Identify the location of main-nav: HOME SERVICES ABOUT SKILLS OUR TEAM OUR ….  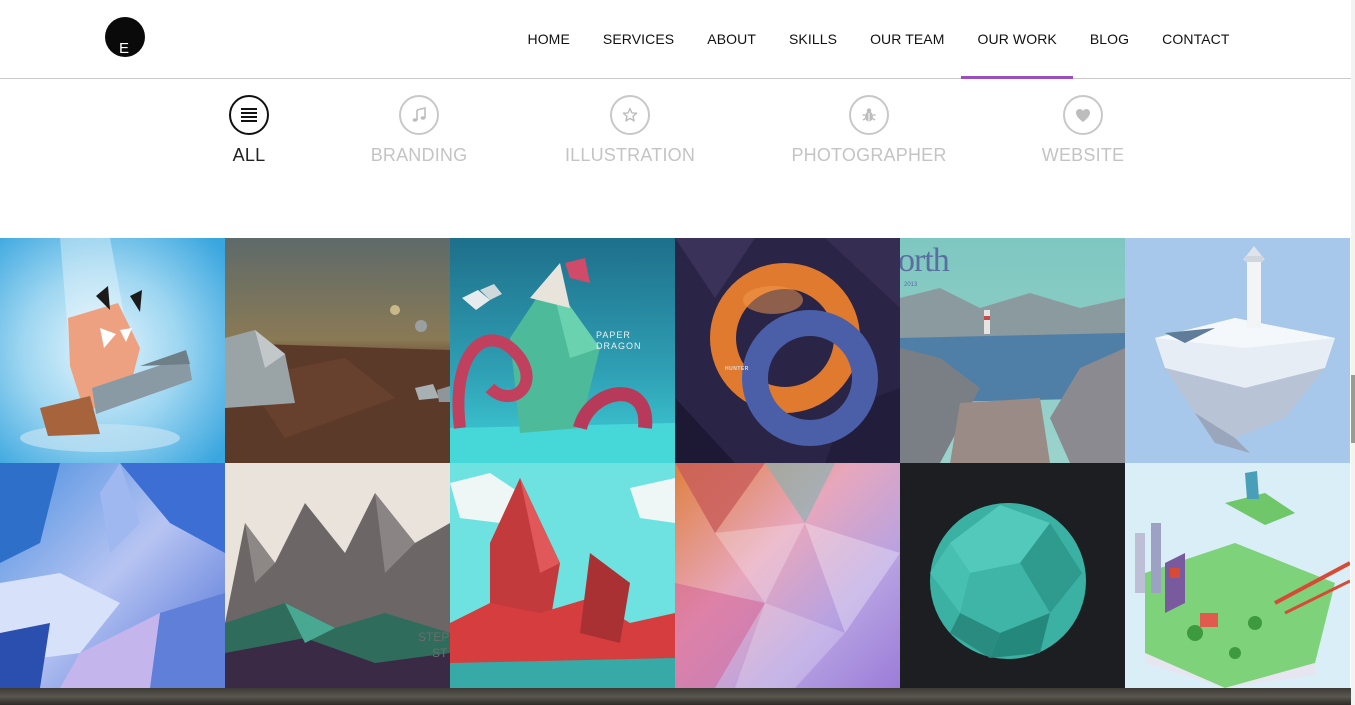
(878, 39).